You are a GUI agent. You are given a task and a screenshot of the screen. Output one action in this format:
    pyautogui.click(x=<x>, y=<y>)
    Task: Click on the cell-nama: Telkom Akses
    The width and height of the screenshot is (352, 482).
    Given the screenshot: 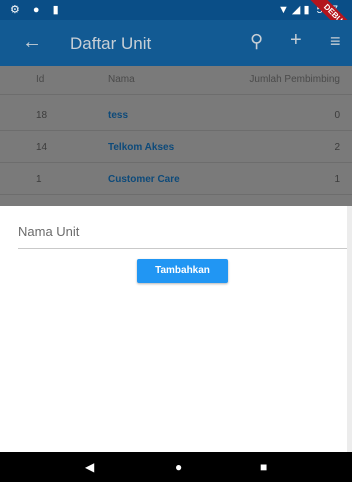 What is the action you would take?
    pyautogui.click(x=141, y=147)
    